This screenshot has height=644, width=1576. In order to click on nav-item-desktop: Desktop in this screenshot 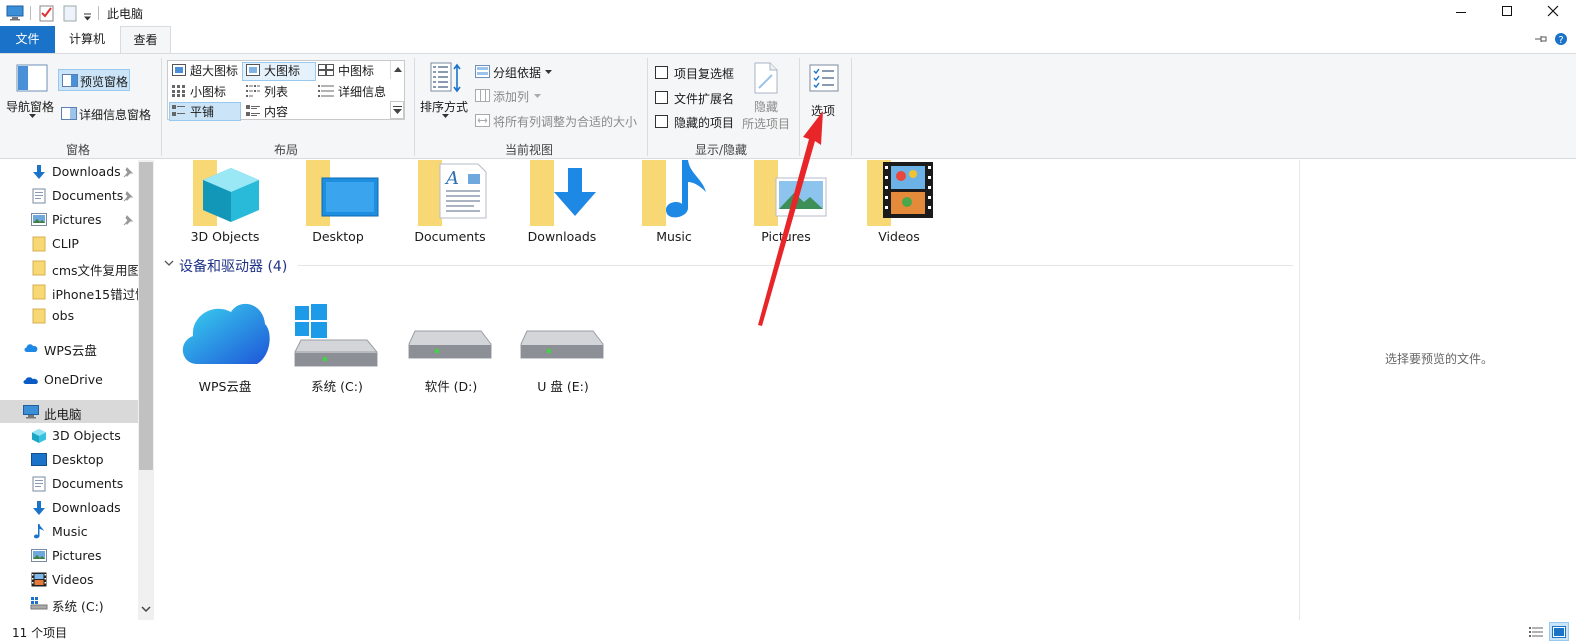, I will do `click(69, 459)`.